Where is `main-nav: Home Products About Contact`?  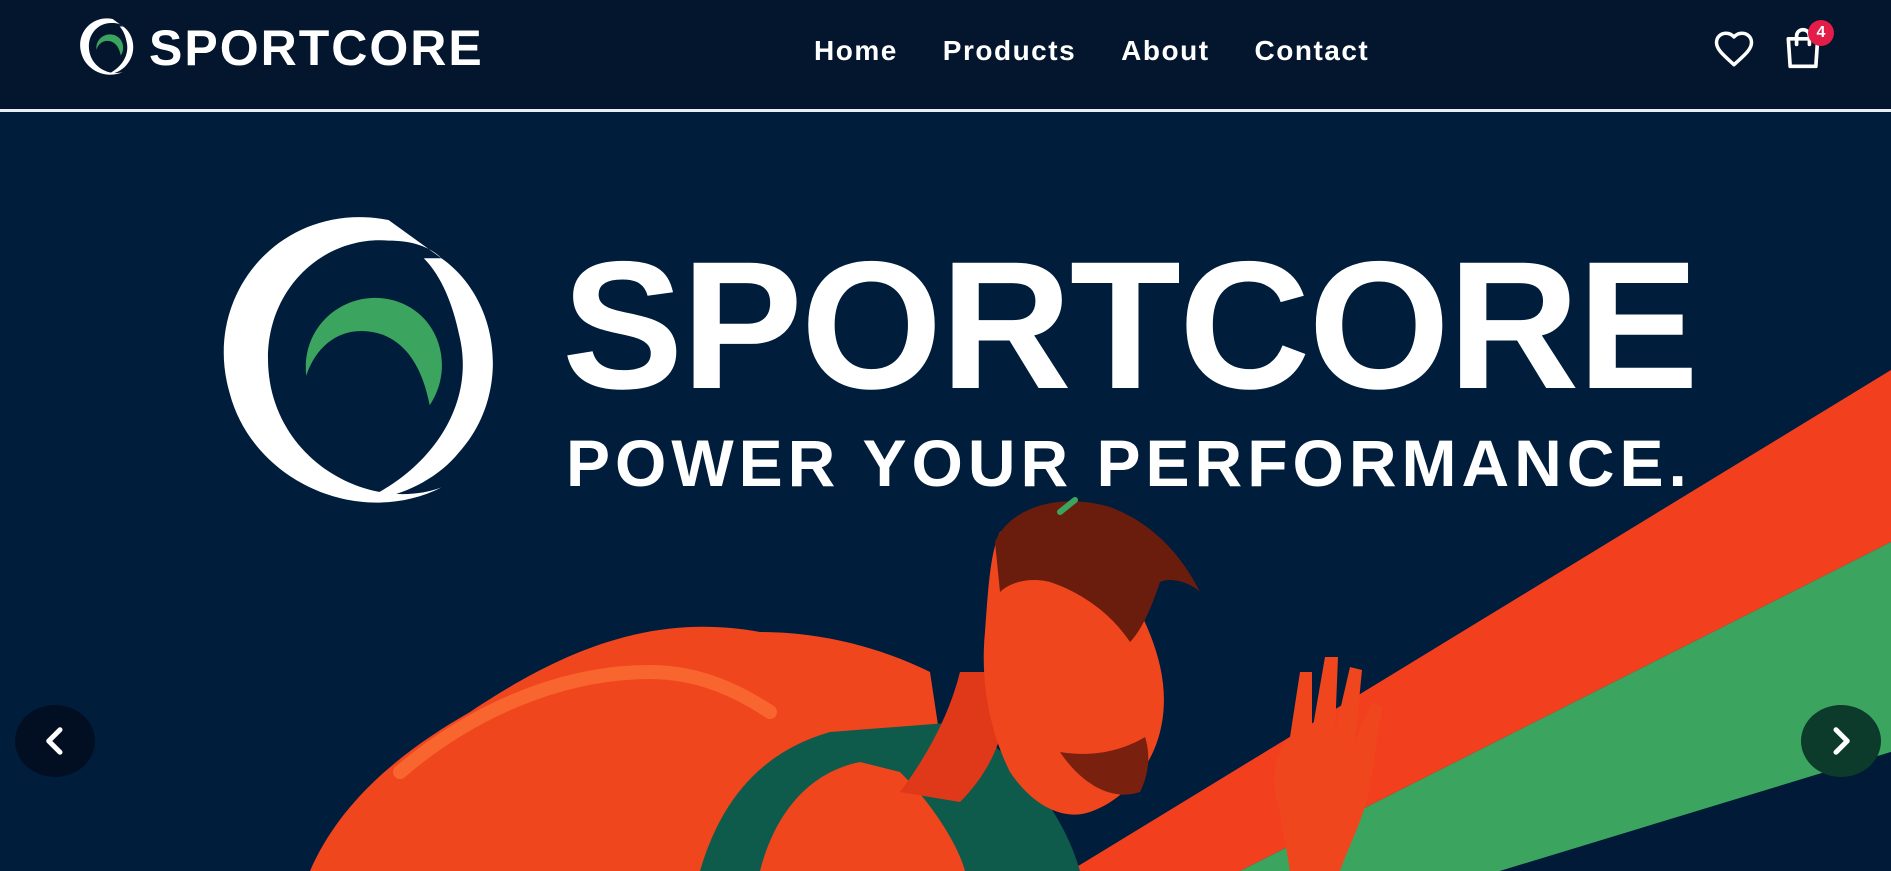
main-nav: Home Products About Contact is located at coordinates (1091, 51).